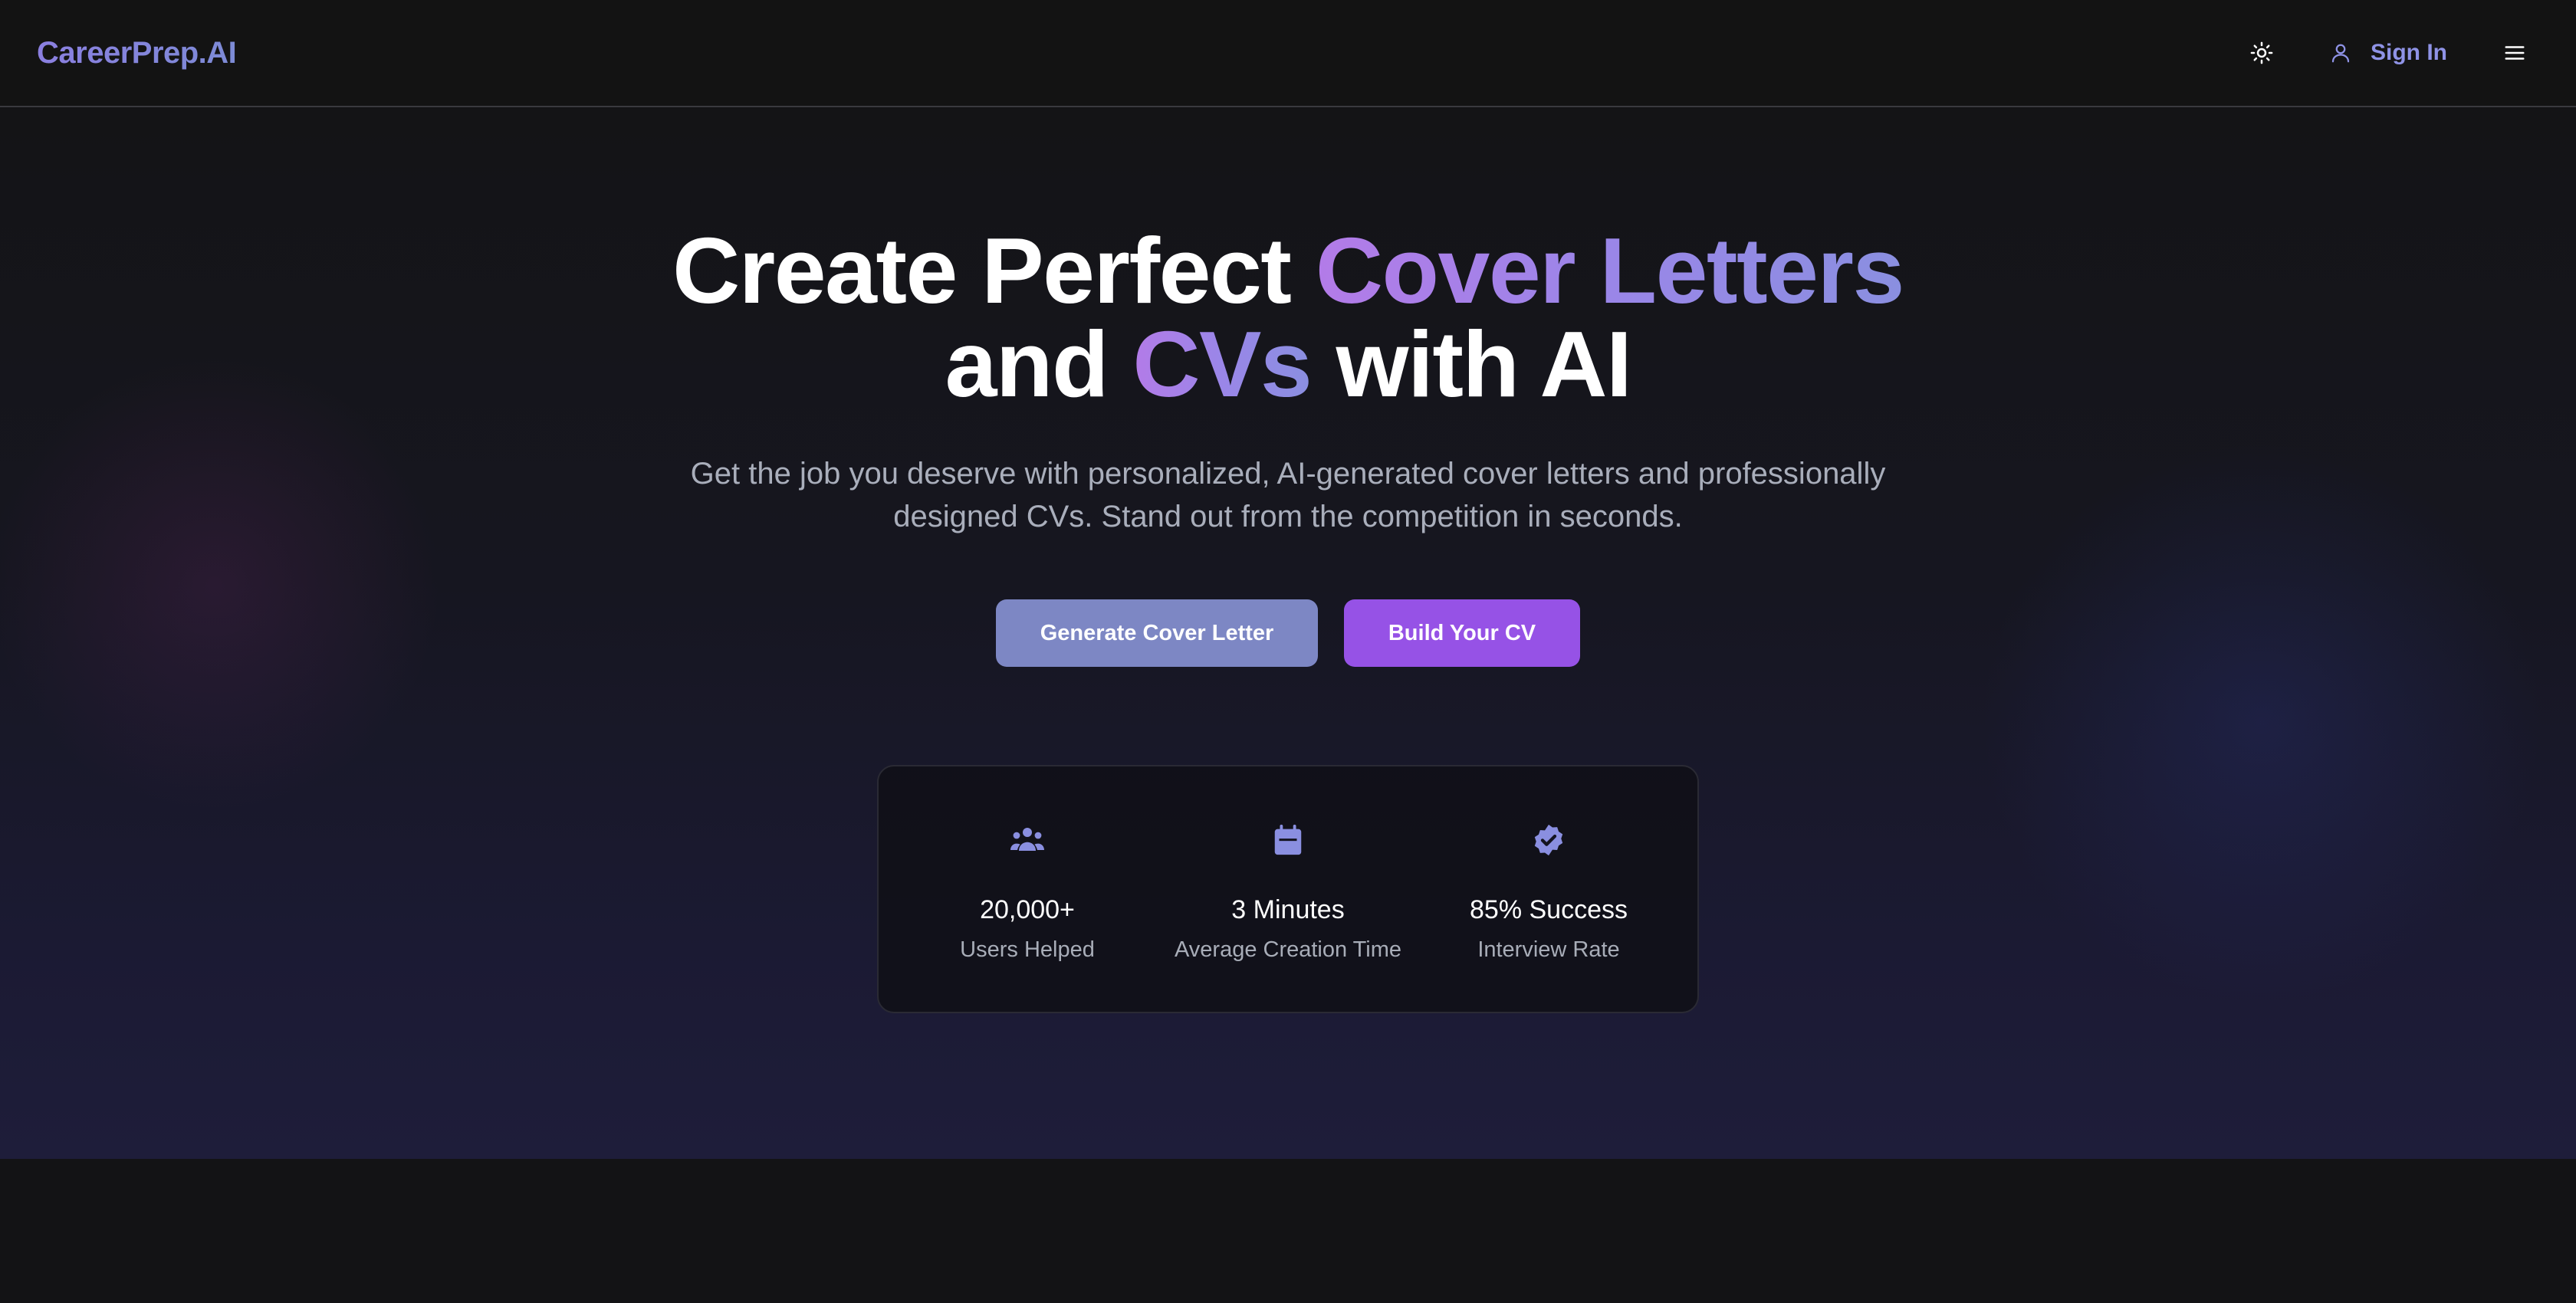  What do you see at coordinates (1288, 840) in the screenshot?
I see `calendar-icon` at bounding box center [1288, 840].